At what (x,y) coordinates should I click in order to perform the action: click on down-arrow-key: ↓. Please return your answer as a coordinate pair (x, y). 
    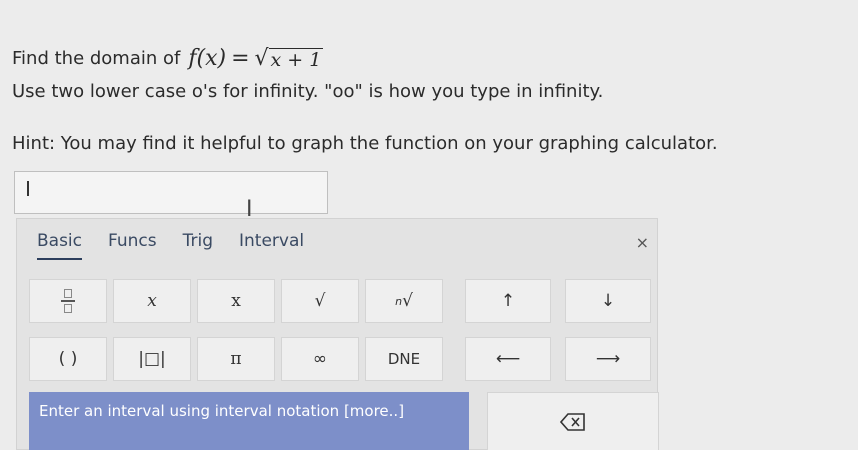
    Looking at the image, I should click on (608, 301).